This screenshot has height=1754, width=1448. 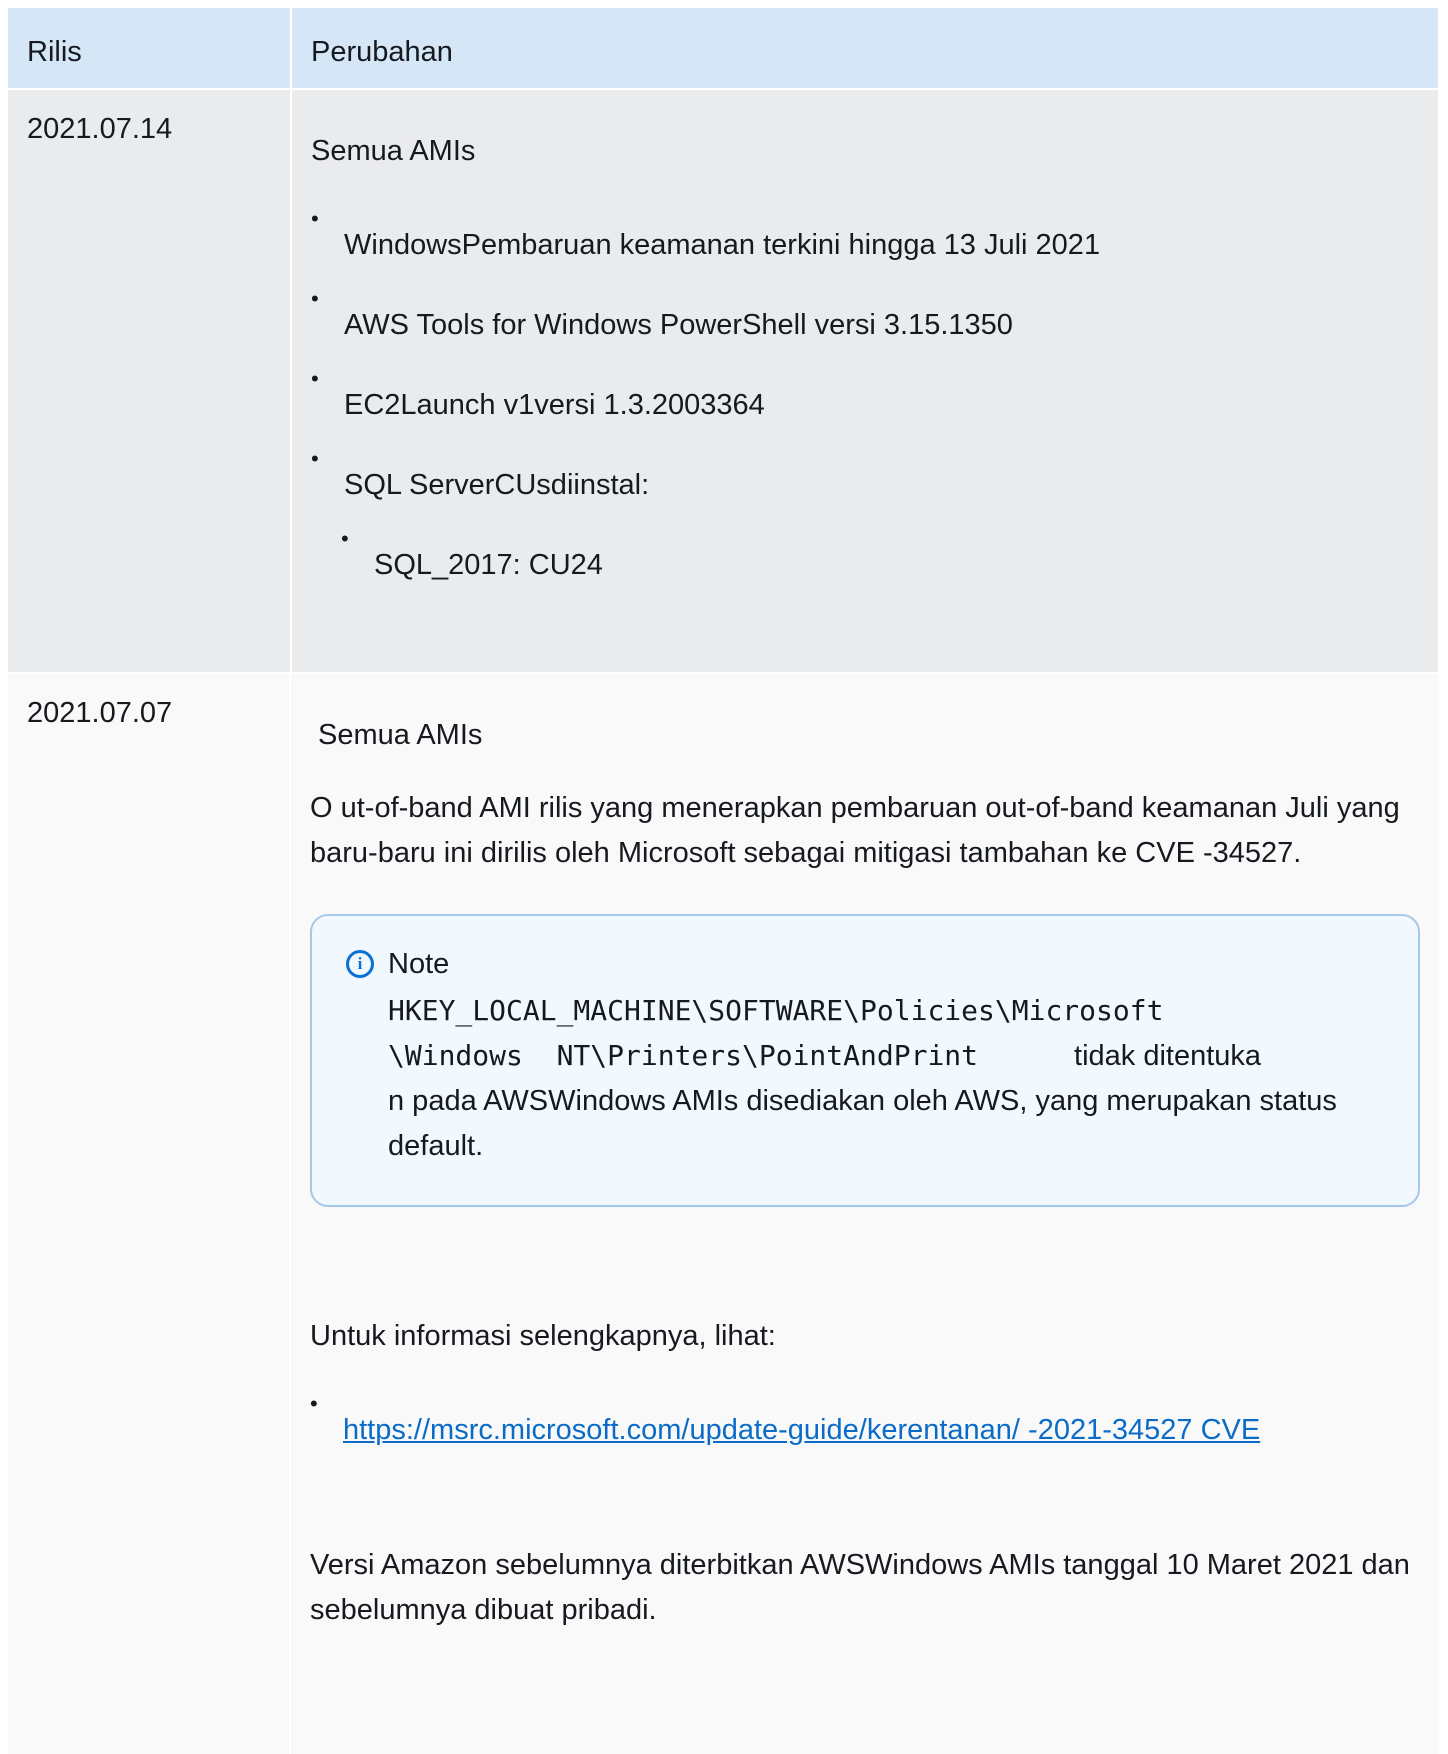 What do you see at coordinates (554, 405) in the screenshot?
I see `list-item-text: EC2Launch v1versi 1.3.2003364` at bounding box center [554, 405].